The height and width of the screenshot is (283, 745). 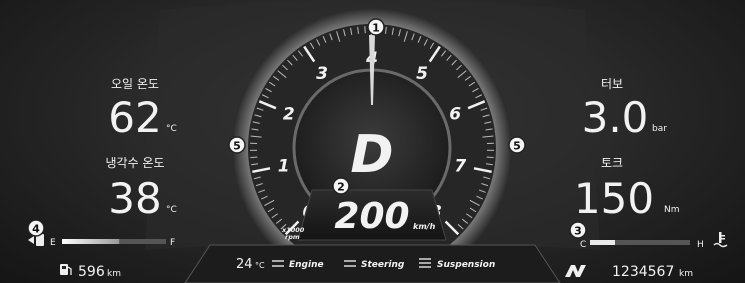 I want to click on fuel-empty-label: E, so click(x=53, y=243).